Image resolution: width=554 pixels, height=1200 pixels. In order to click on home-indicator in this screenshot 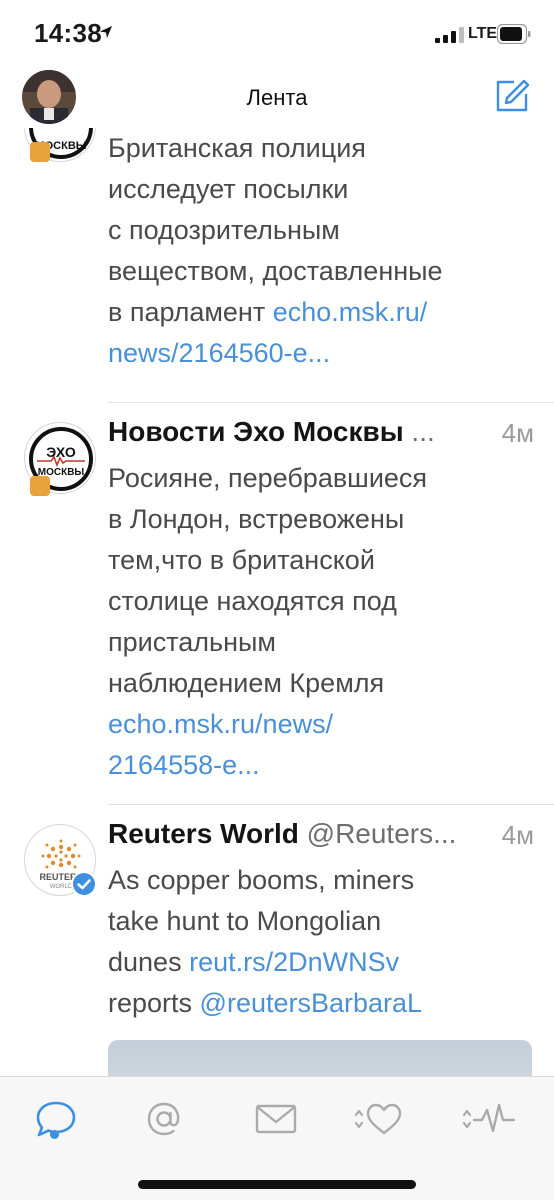, I will do `click(277, 1184)`.